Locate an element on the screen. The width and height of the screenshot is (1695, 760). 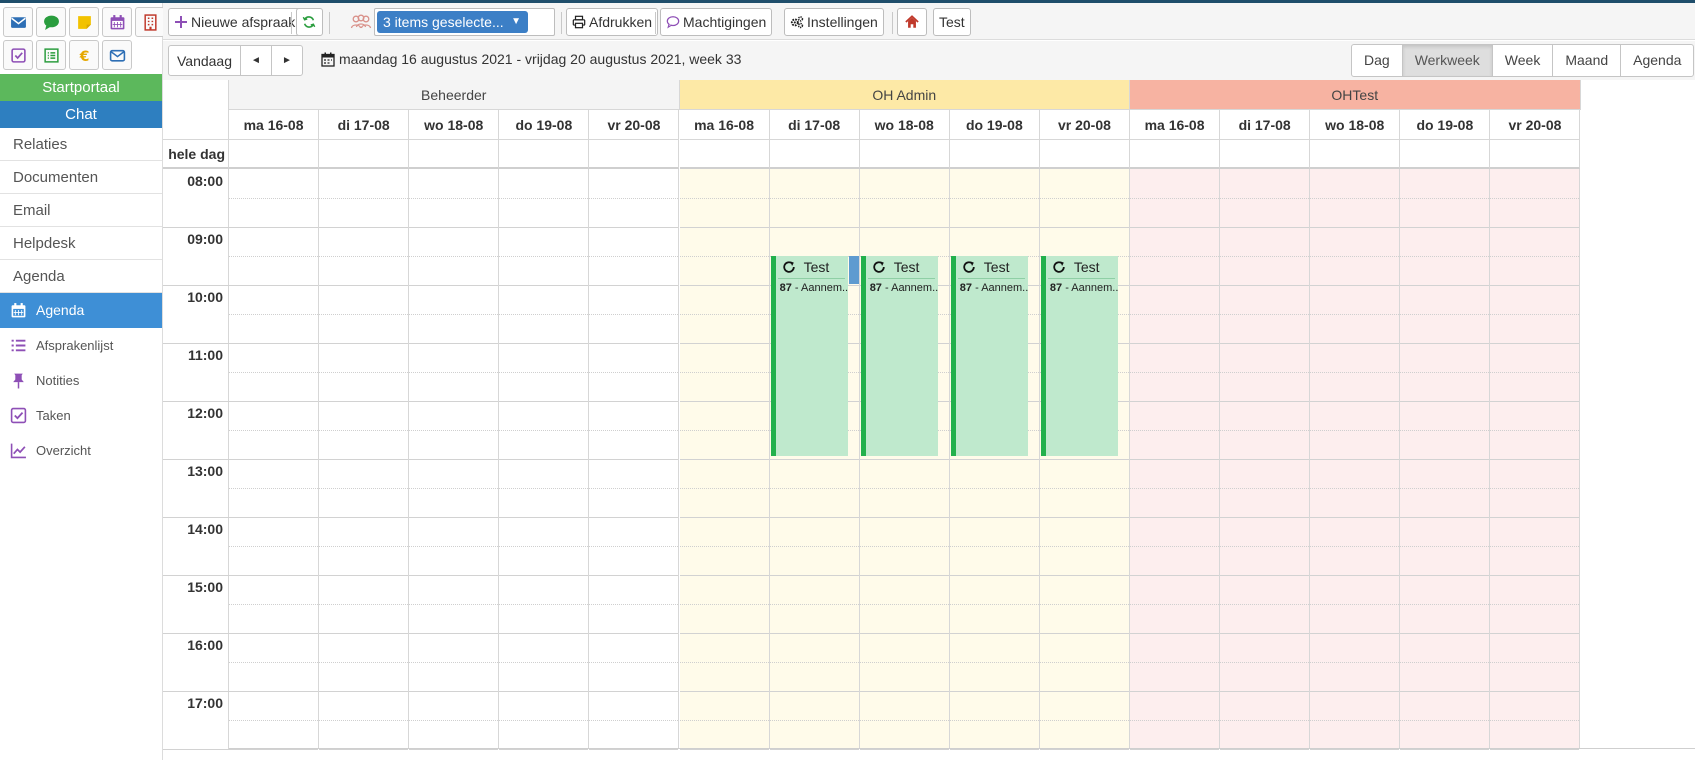
home-button is located at coordinates (912, 22).